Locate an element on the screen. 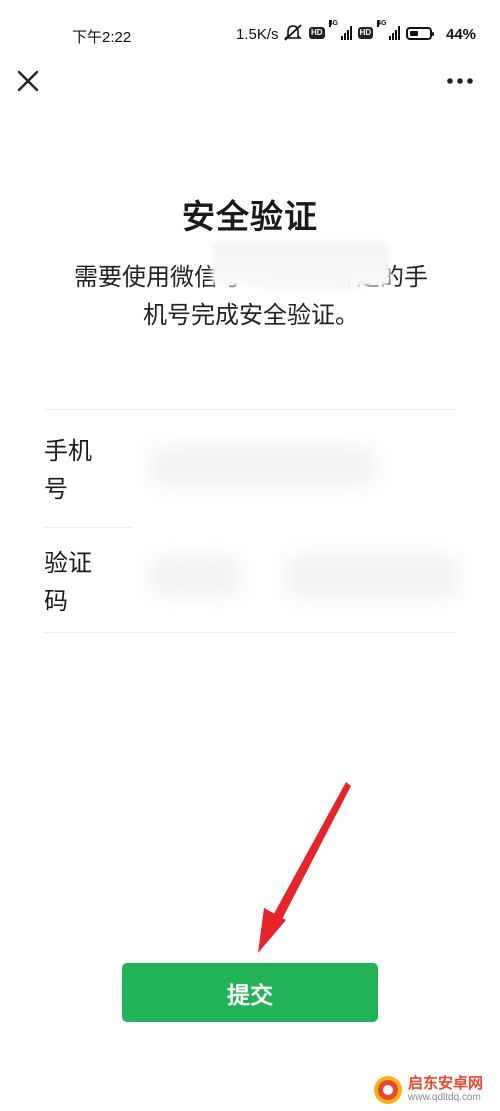 This screenshot has height=1111, width=500. phone-label-line1: 手机 is located at coordinates (68, 451).